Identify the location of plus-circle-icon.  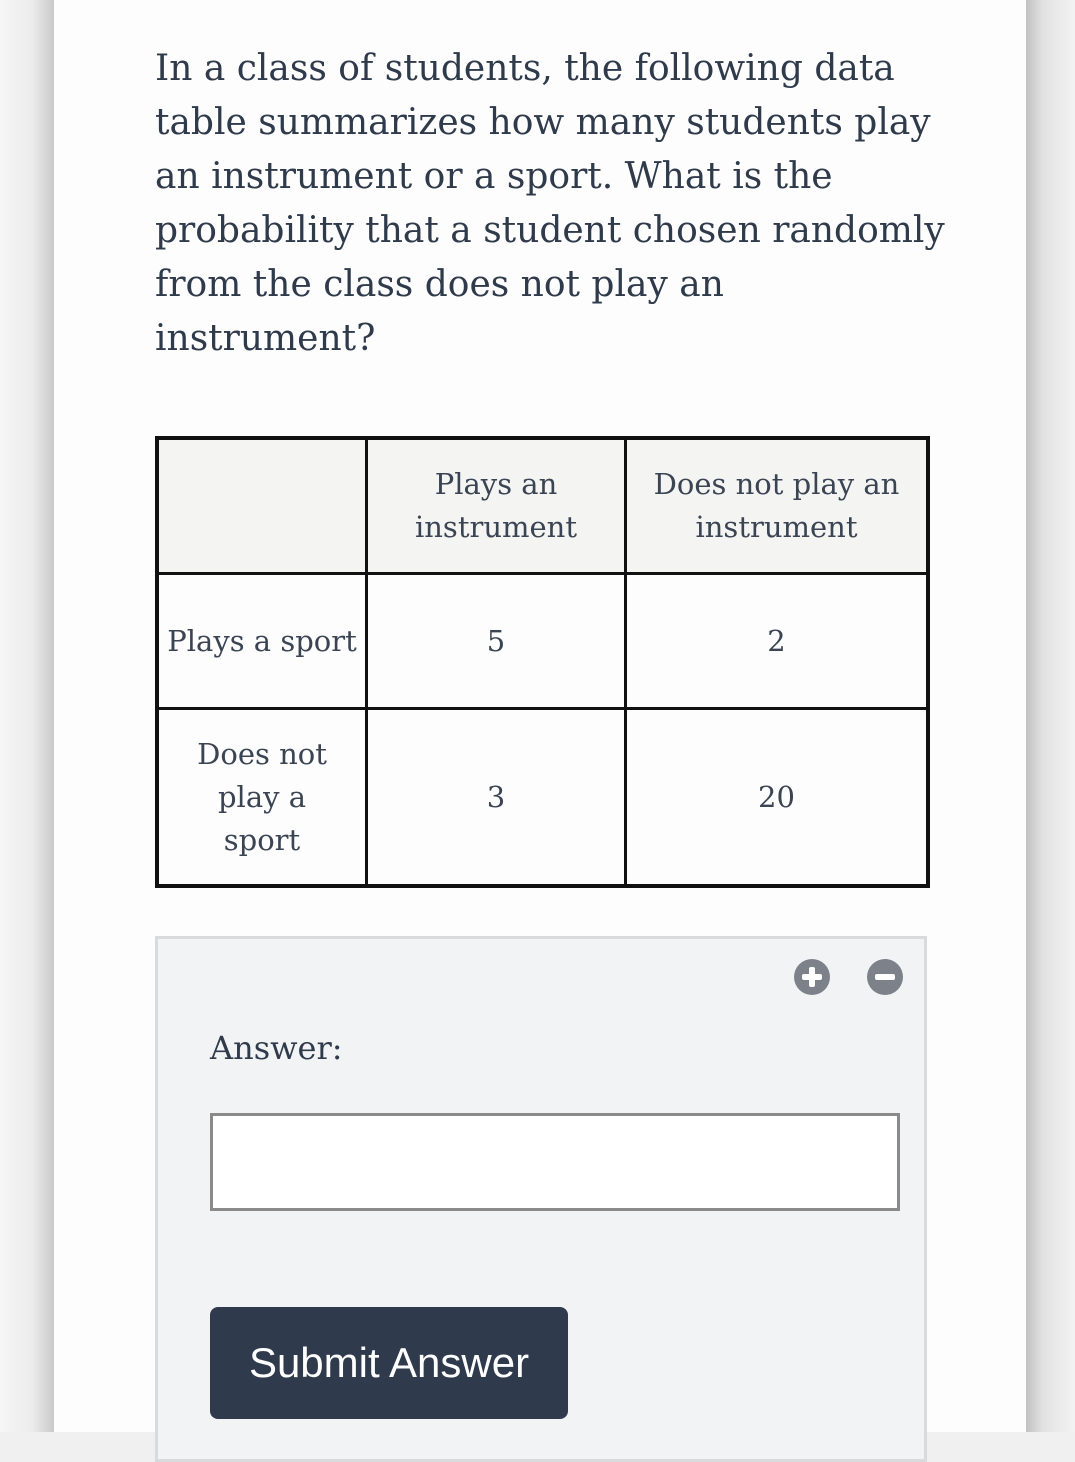
(812, 977).